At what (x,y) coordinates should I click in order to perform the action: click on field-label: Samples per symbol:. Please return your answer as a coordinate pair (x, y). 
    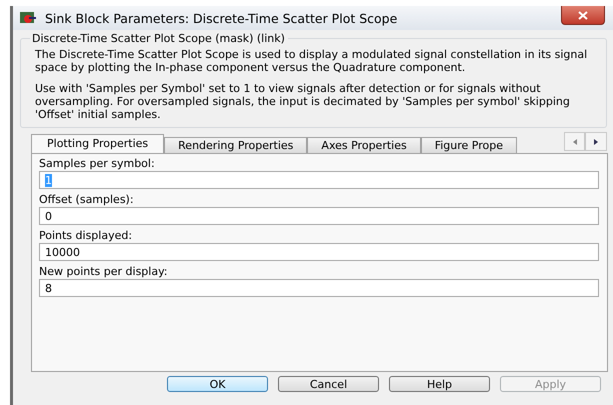
    Looking at the image, I should click on (97, 164).